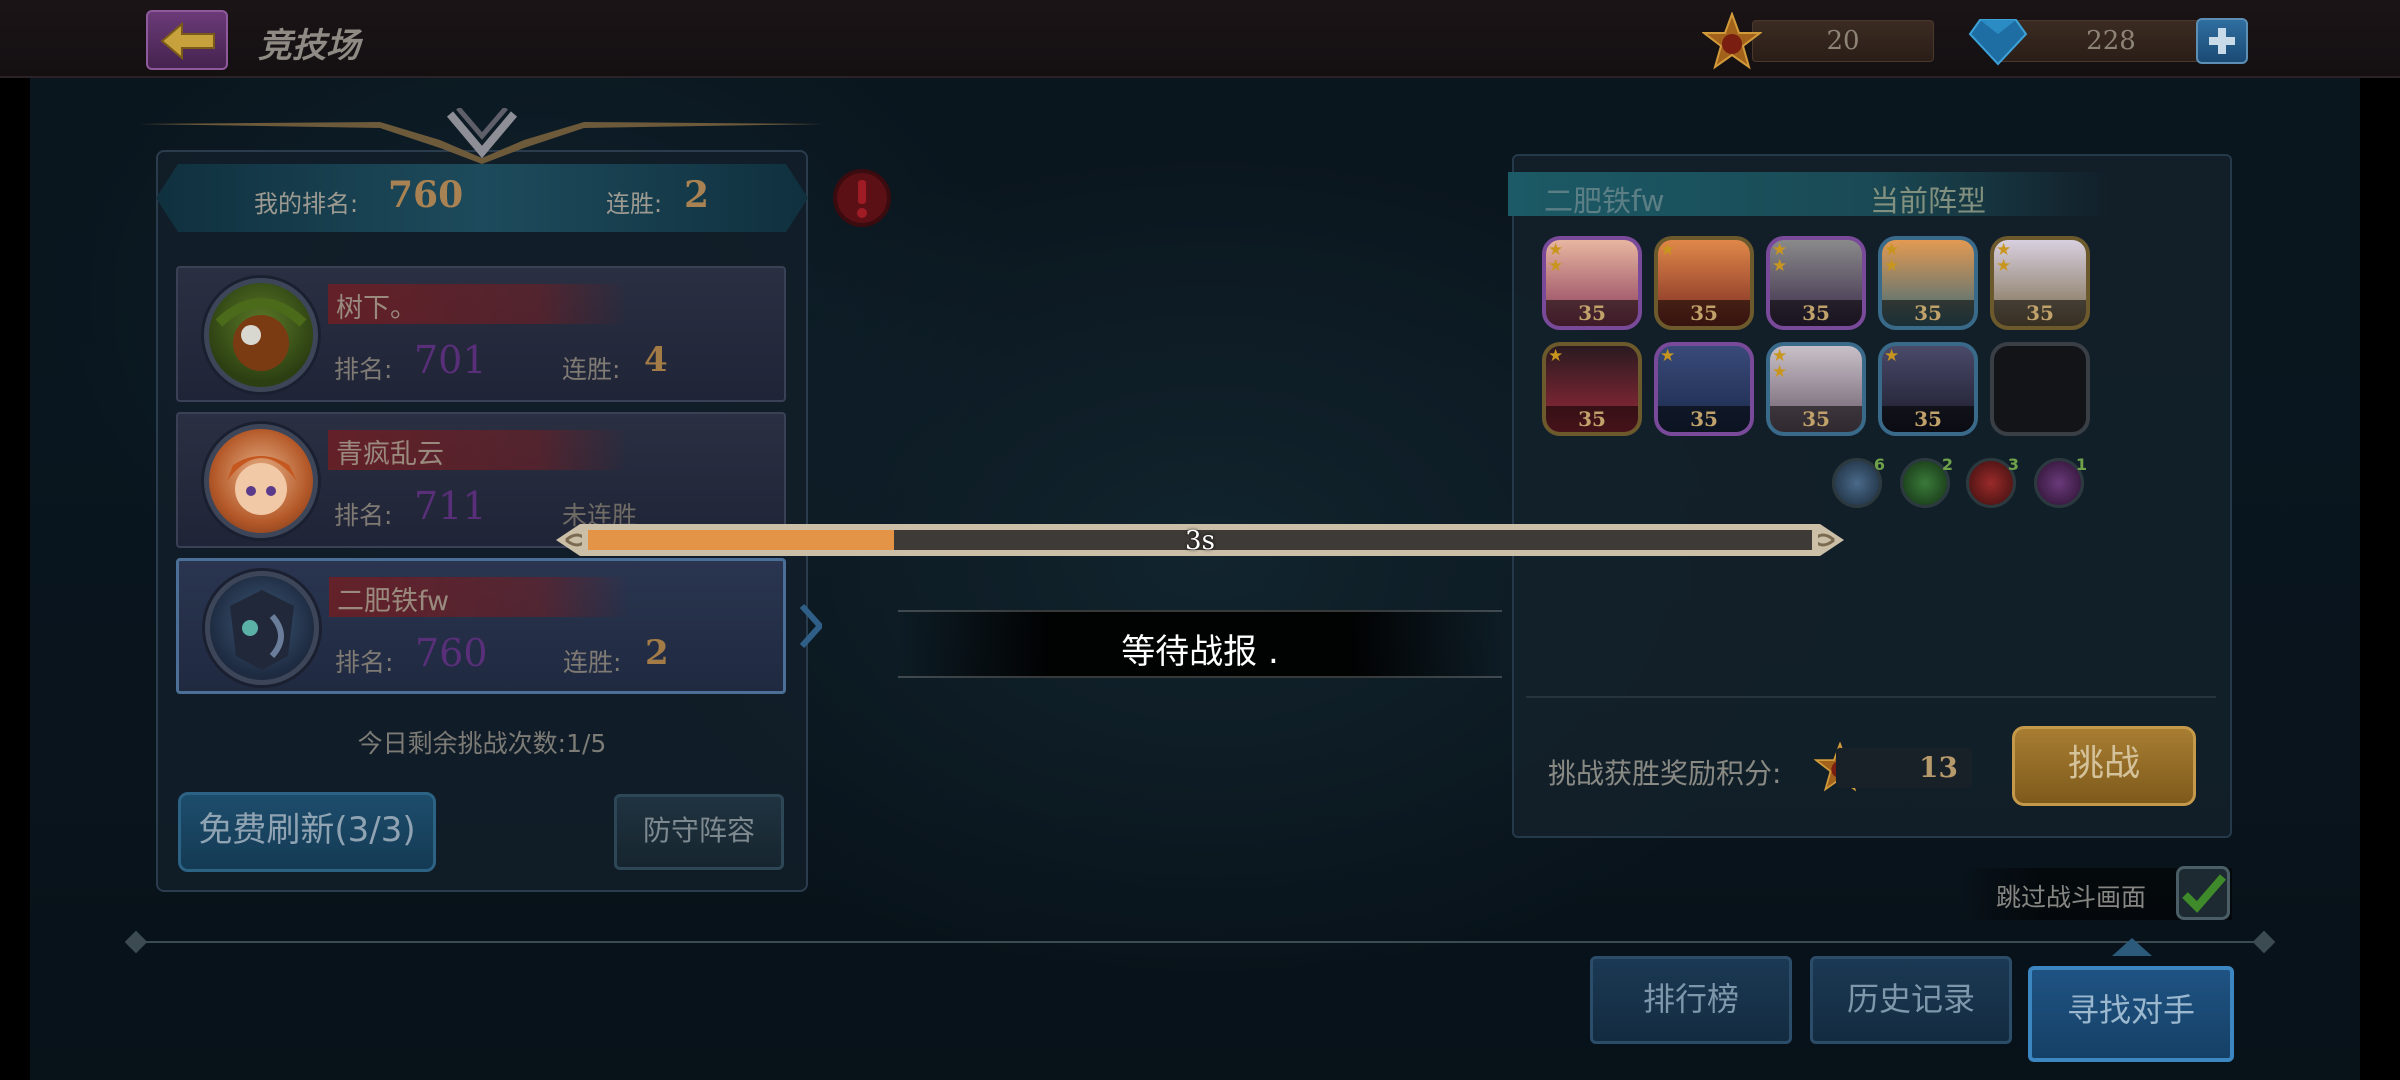 Image resolution: width=2400 pixels, height=1080 pixels. Describe the element at coordinates (634, 204) in the screenshot. I see `my-streak-label: 连胜:` at that location.